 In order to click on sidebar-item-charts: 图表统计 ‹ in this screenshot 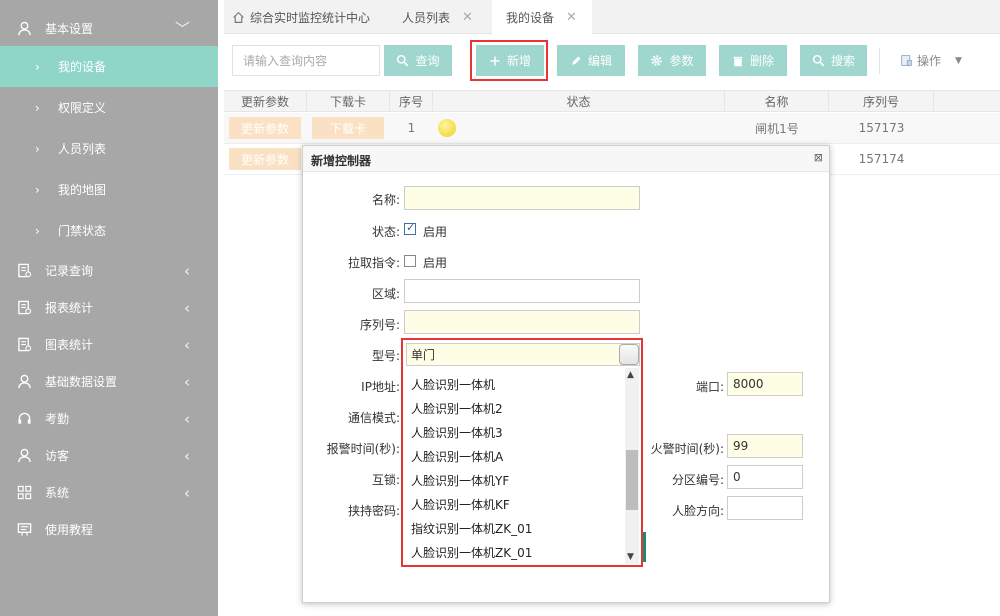, I will do `click(109, 344)`.